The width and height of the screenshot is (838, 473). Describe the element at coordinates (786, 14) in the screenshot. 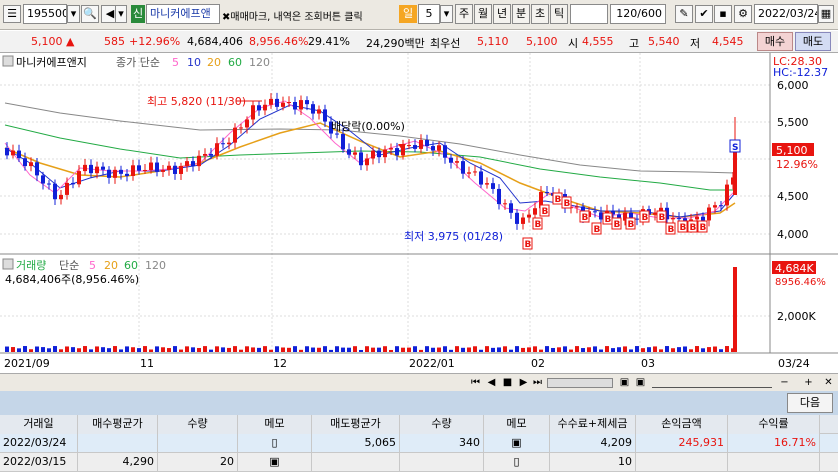

I see `date-field: 2022/03/24` at that location.